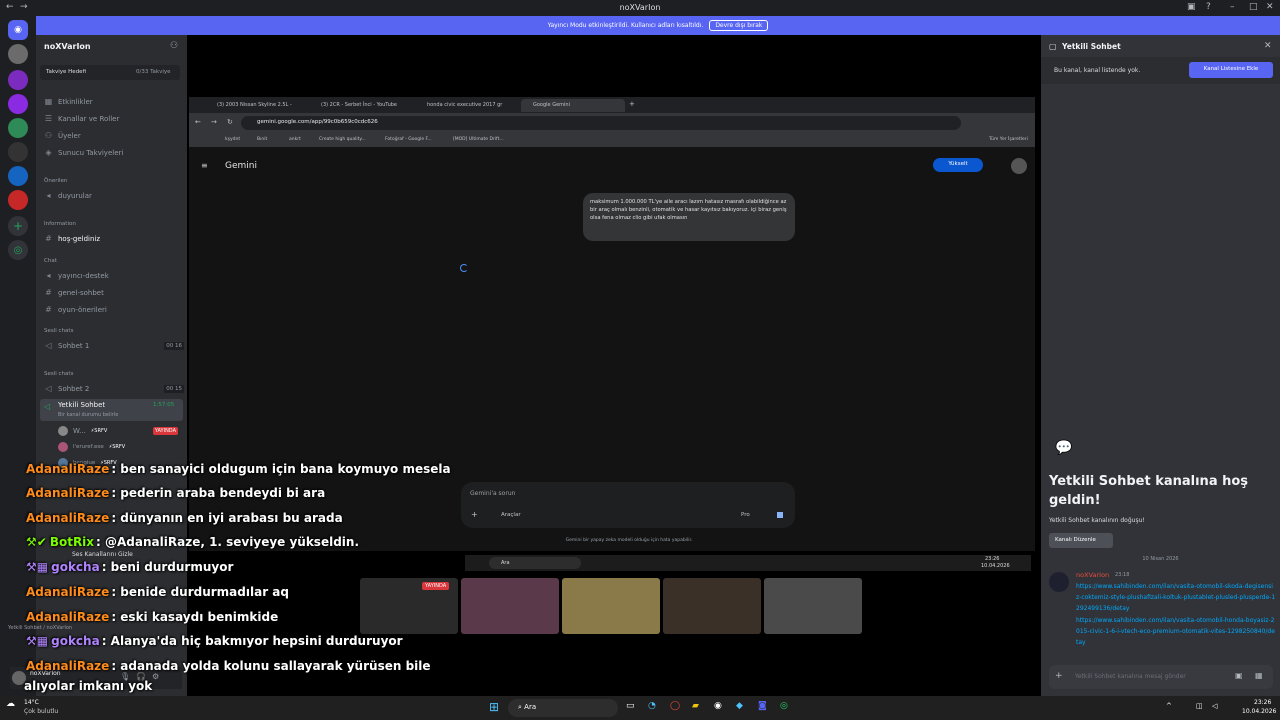 This screenshot has height=720, width=1280. Describe the element at coordinates (114, 309) in the screenshot. I see `channel-oyun-oneriler: # oyun-önerileri` at that location.